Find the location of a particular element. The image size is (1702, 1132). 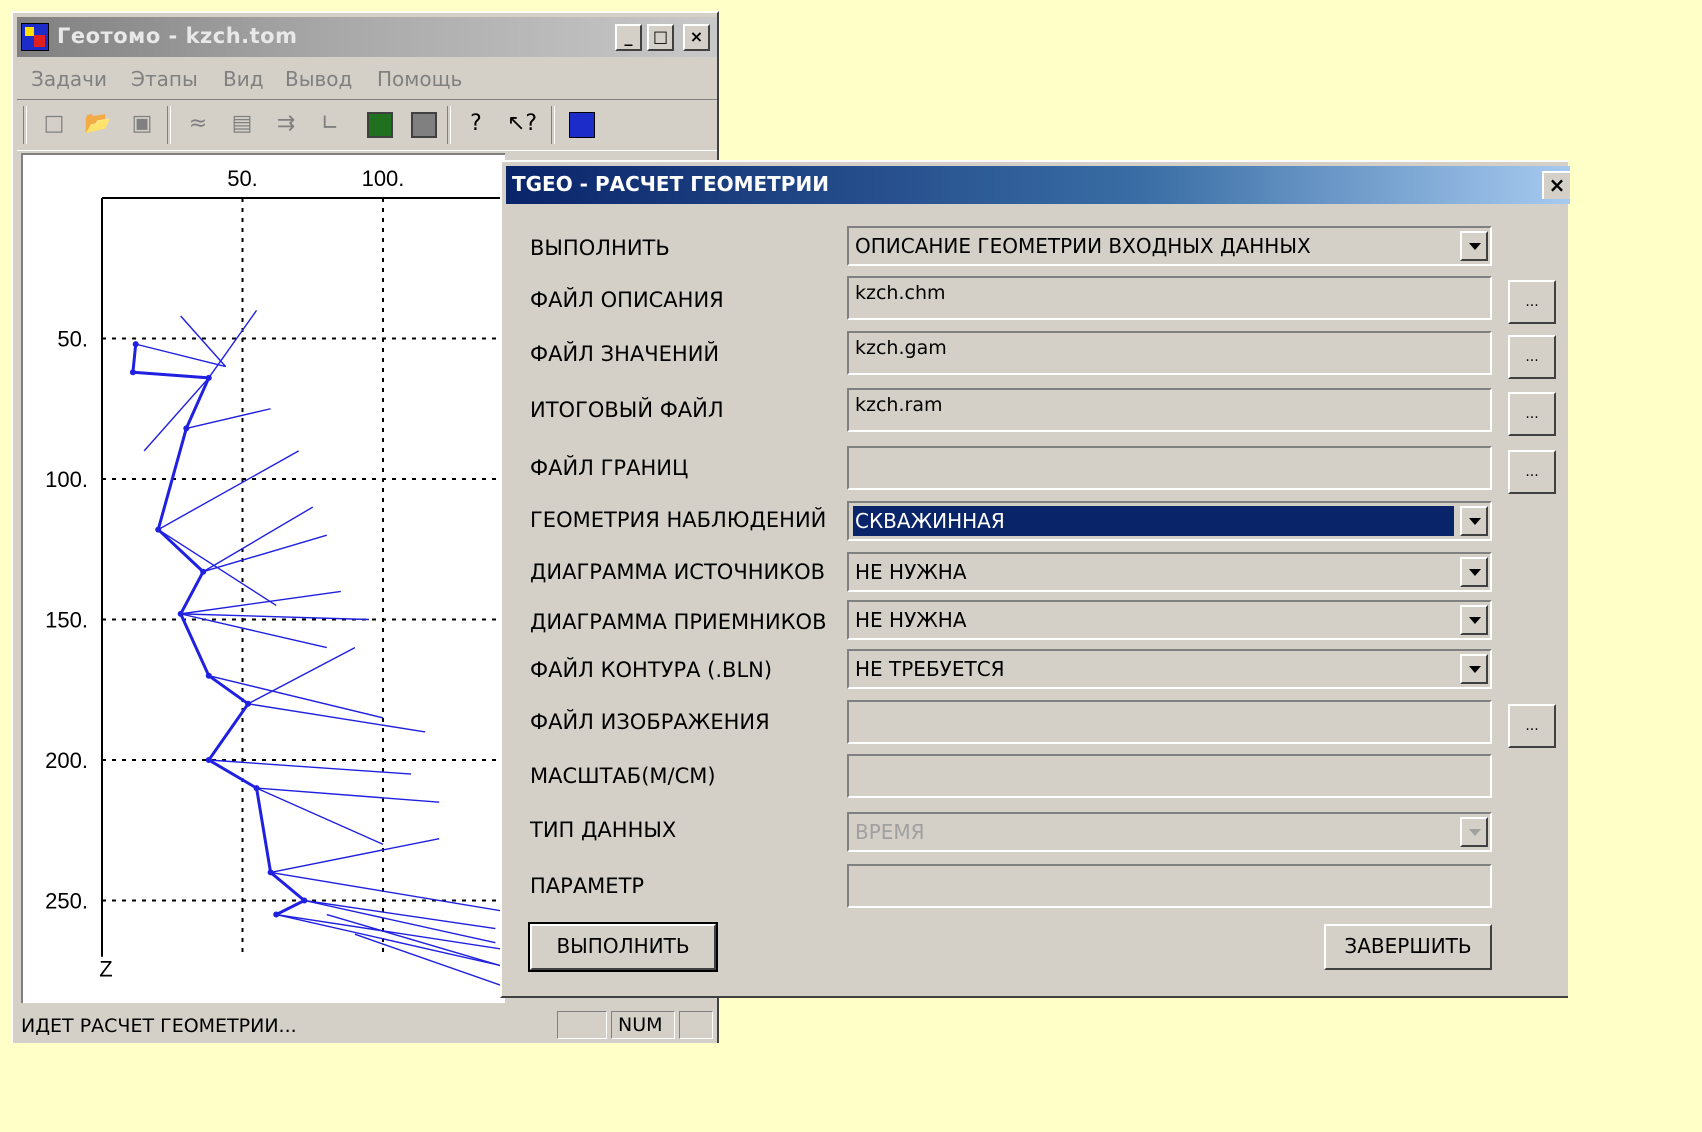

result-file-input: kzch.ram is located at coordinates (1169, 410).